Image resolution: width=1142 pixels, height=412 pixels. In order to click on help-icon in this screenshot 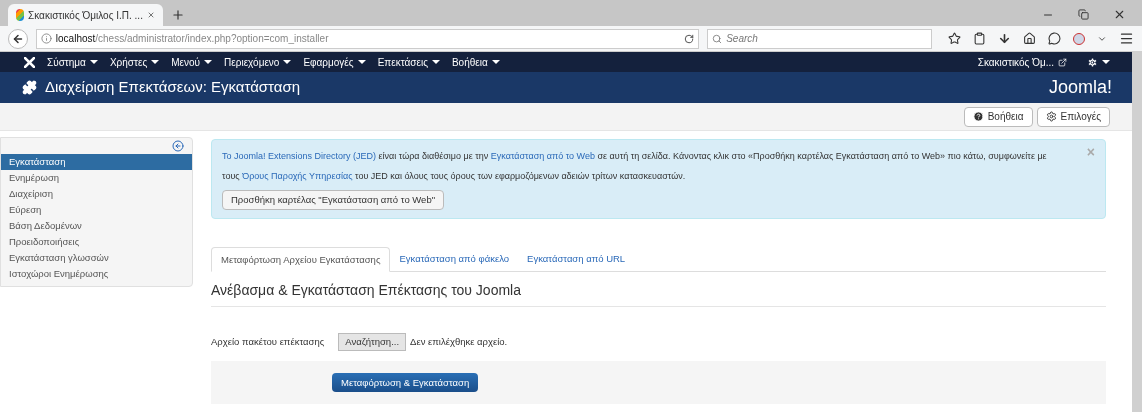, I will do `click(978, 116)`.